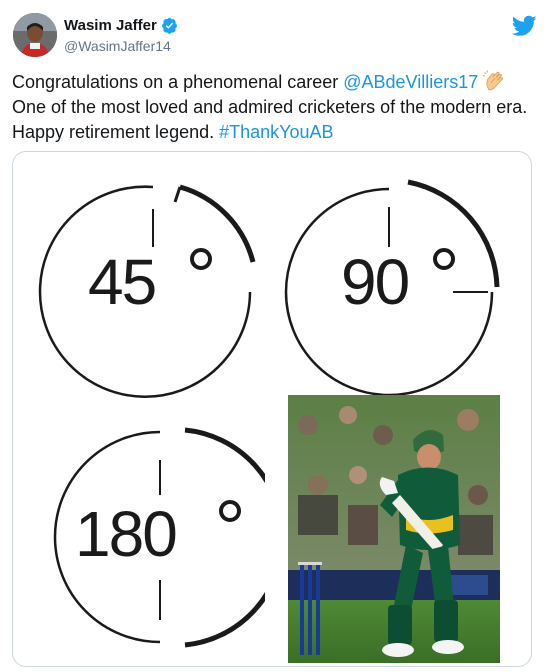 This screenshot has width=549, height=672. I want to click on avatar, so click(35, 35).